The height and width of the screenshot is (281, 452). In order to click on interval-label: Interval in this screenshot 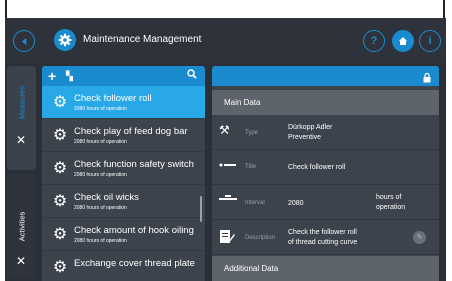, I will do `click(255, 203)`.